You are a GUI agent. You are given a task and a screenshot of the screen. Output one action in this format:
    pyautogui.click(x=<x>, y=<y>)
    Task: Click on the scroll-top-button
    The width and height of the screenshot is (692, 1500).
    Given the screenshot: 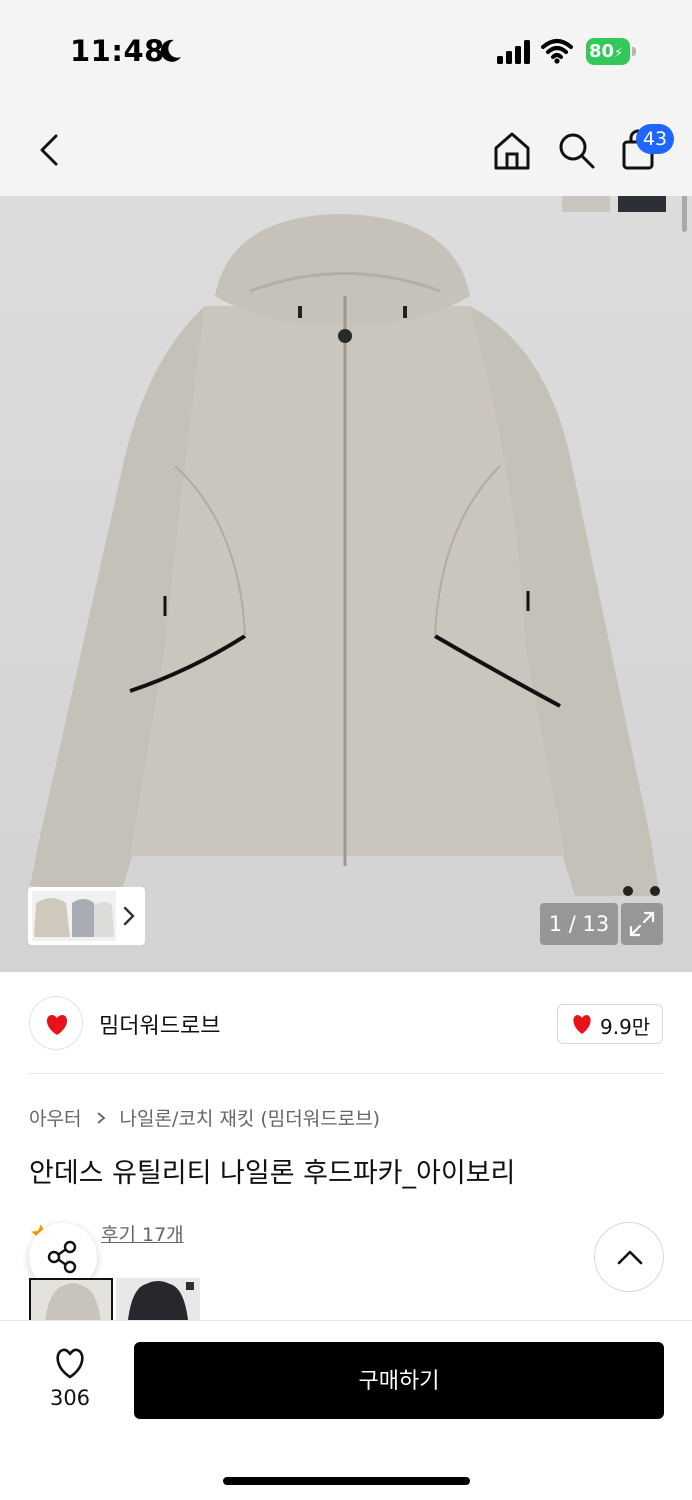 What is the action you would take?
    pyautogui.click(x=629, y=1257)
    